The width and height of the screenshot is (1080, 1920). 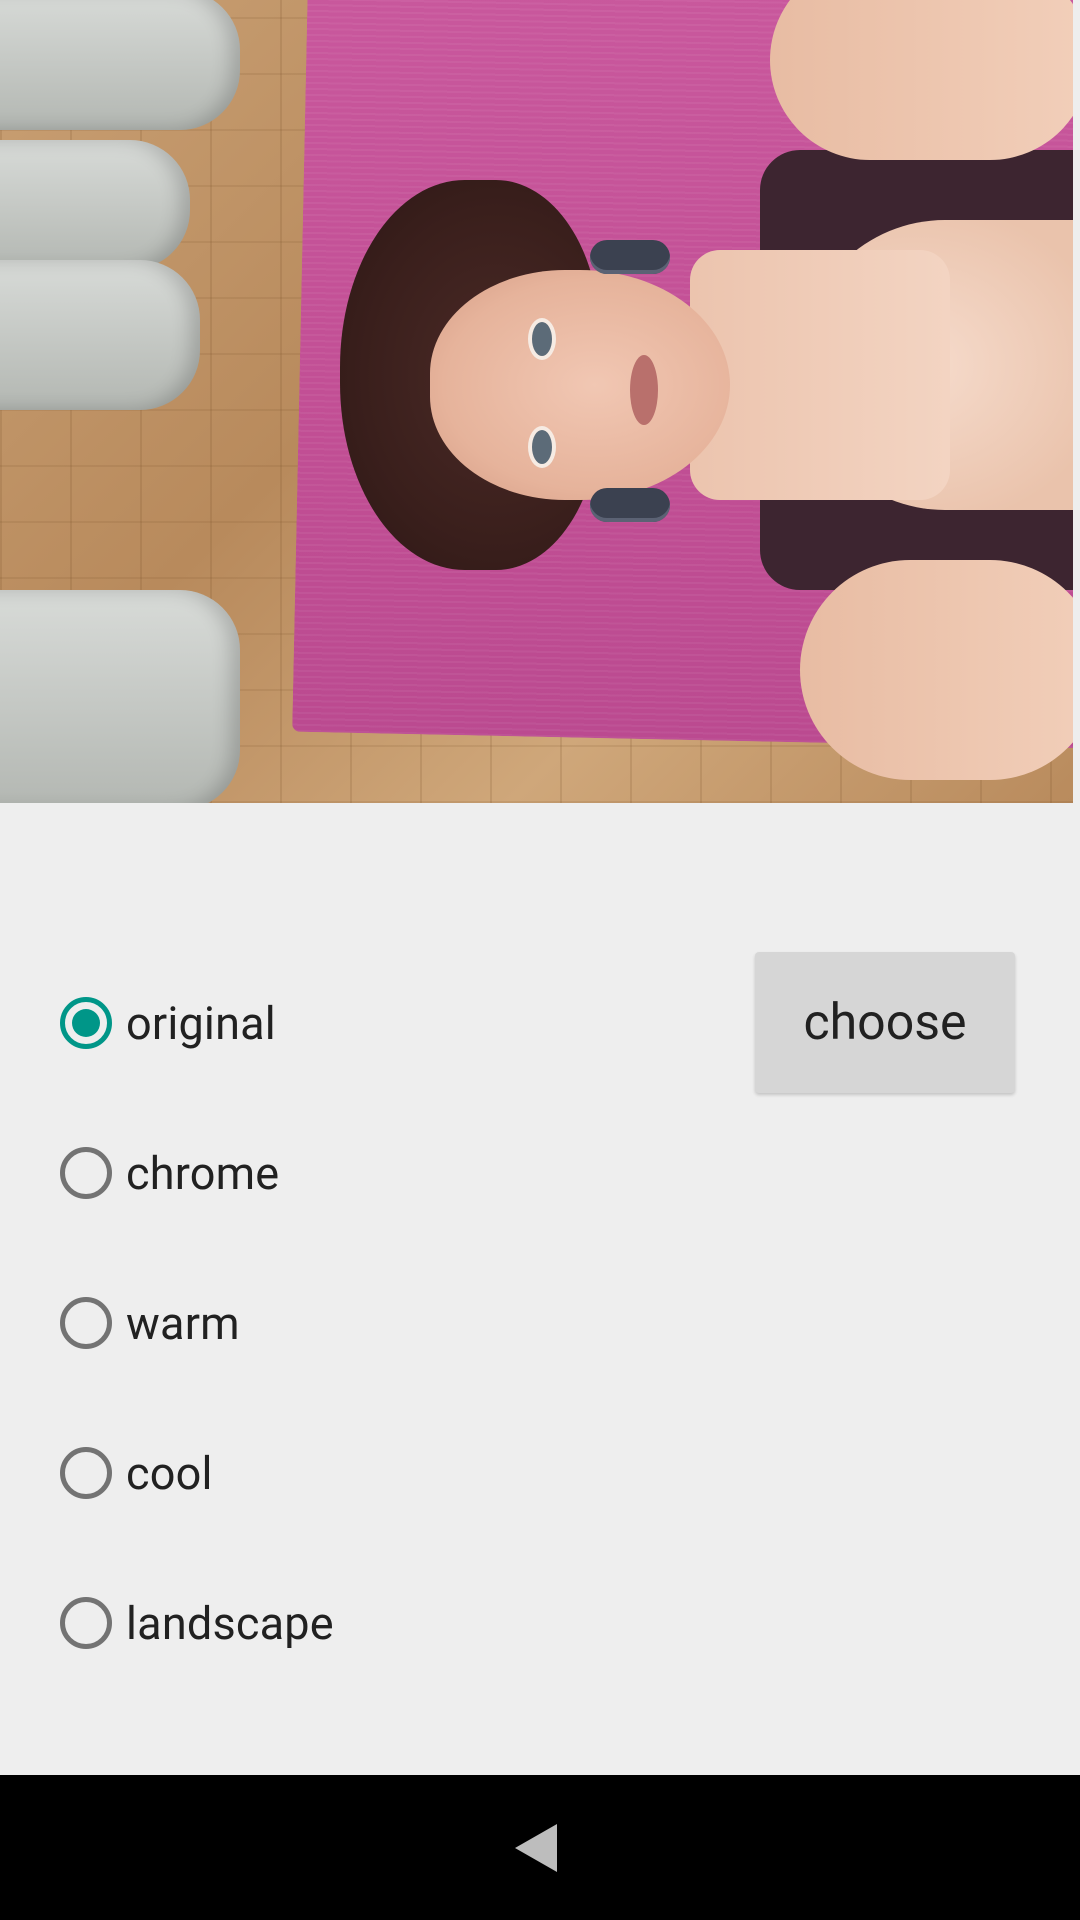 I want to click on radio-option-landscape: landscape, so click(x=197, y=1623).